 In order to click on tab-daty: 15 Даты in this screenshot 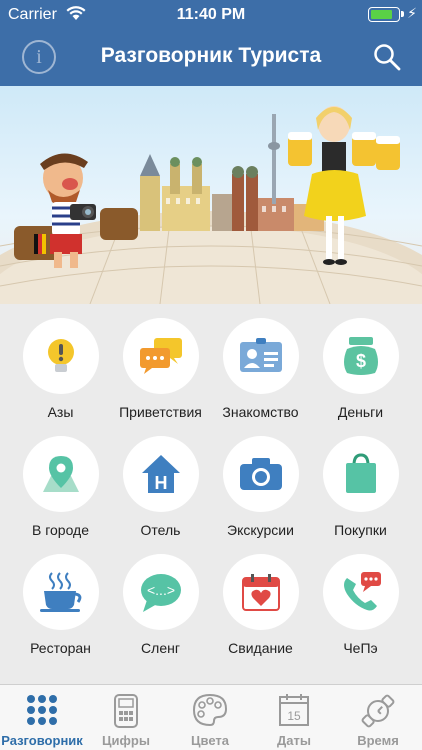, I will do `click(294, 717)`.